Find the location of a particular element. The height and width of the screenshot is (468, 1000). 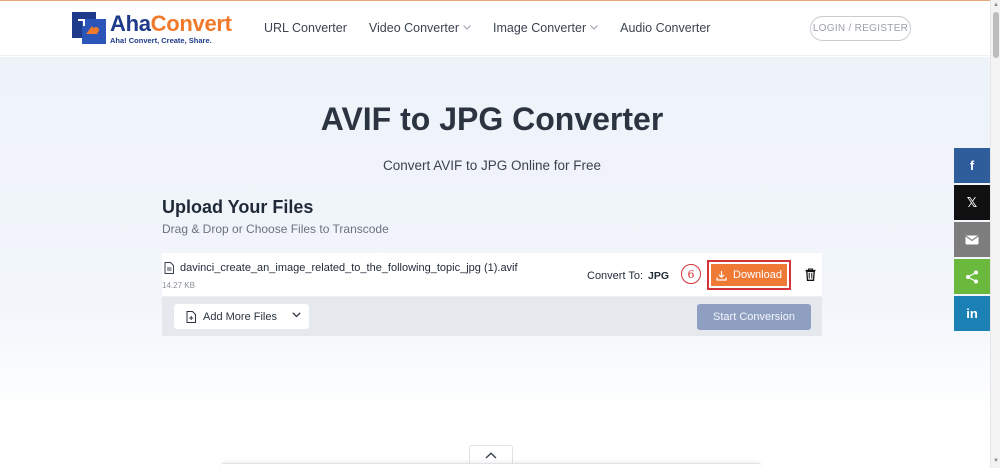

social-share-sidebar: f 𝕏 in is located at coordinates (972, 240).